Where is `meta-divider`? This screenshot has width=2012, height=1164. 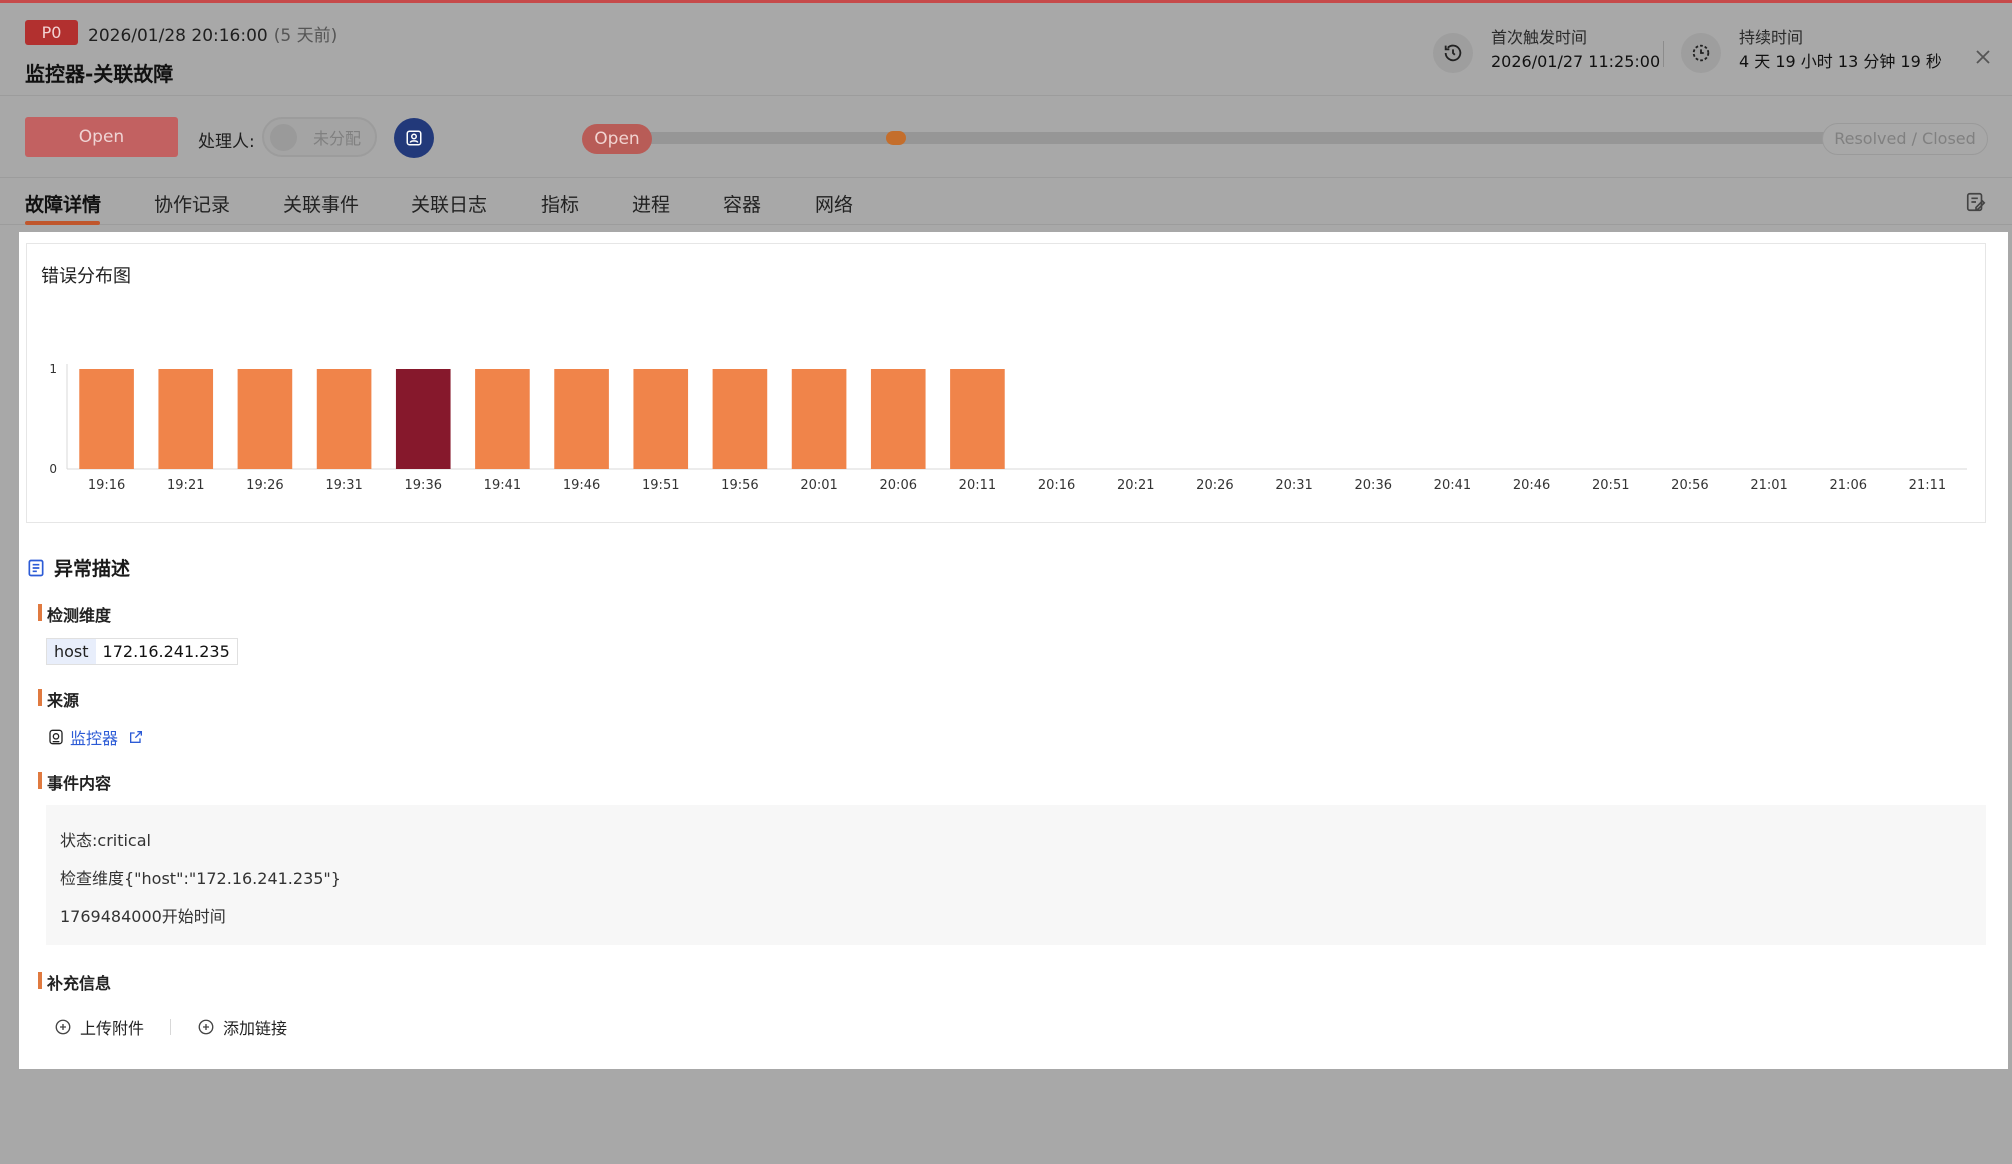 meta-divider is located at coordinates (1663, 54).